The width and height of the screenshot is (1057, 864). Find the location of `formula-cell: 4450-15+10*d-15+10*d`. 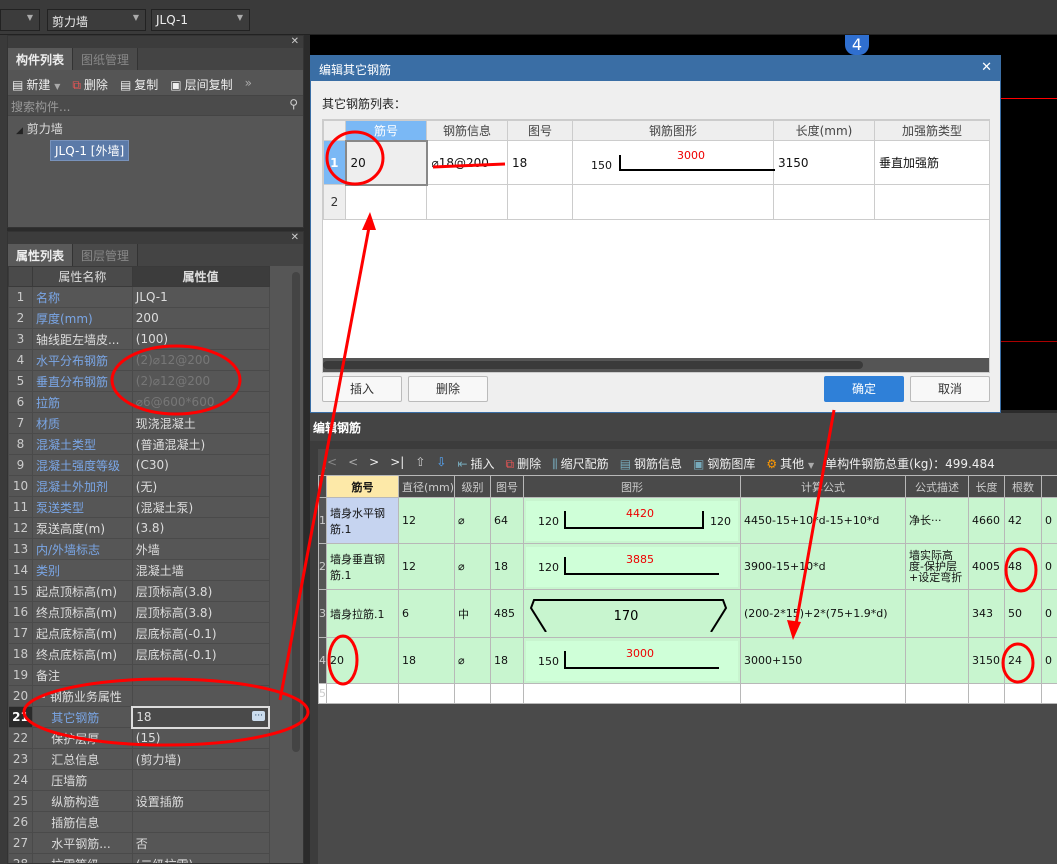

formula-cell: 4450-15+10*d-15+10*d is located at coordinates (823, 520).